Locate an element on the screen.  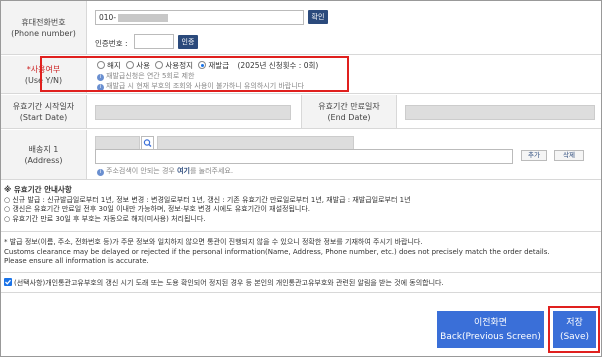
phone-confirm-button: 확인 is located at coordinates (318, 17).